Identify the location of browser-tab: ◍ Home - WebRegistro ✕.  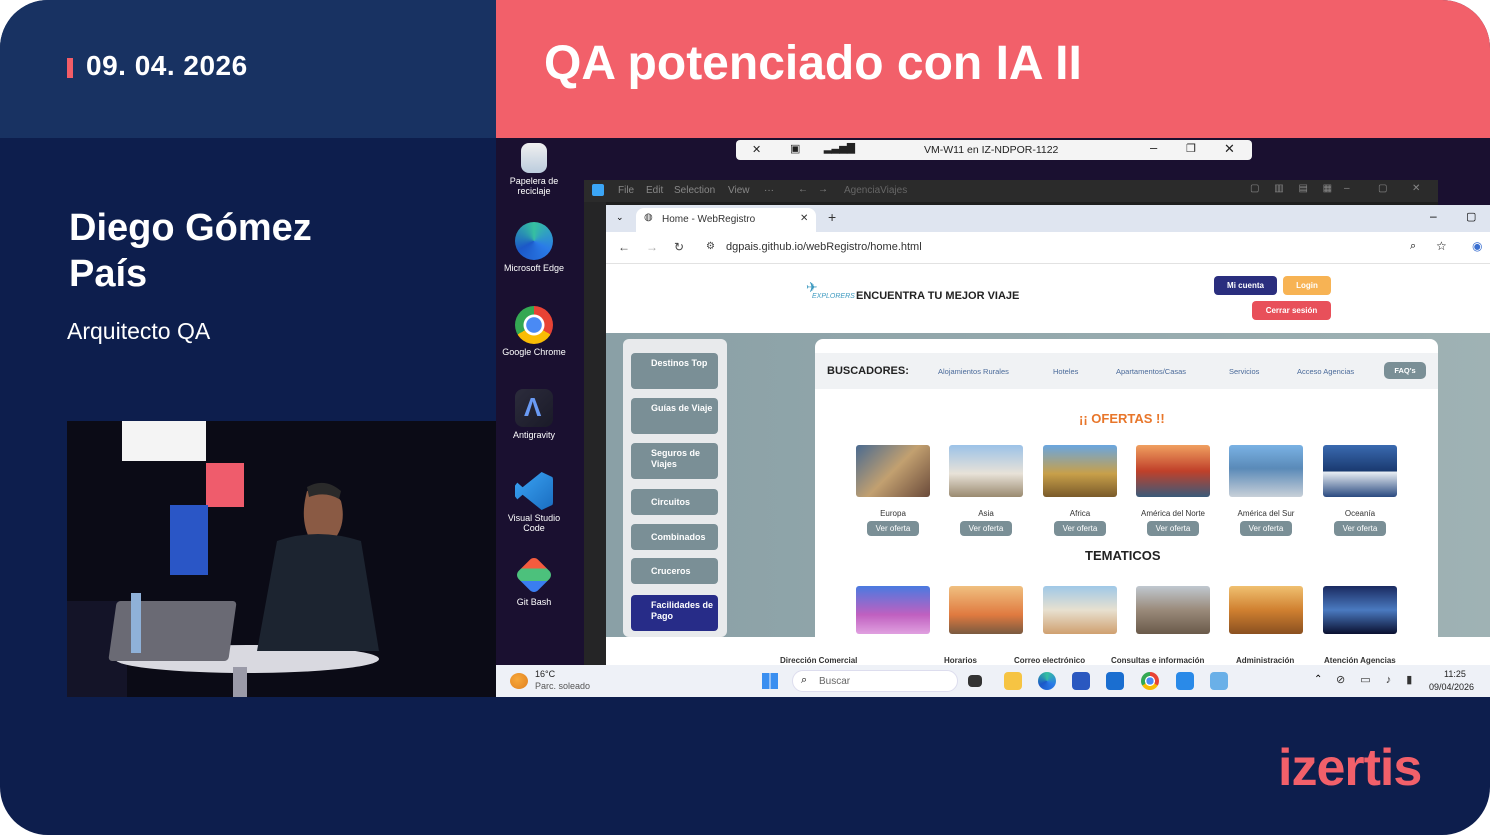
(726, 220).